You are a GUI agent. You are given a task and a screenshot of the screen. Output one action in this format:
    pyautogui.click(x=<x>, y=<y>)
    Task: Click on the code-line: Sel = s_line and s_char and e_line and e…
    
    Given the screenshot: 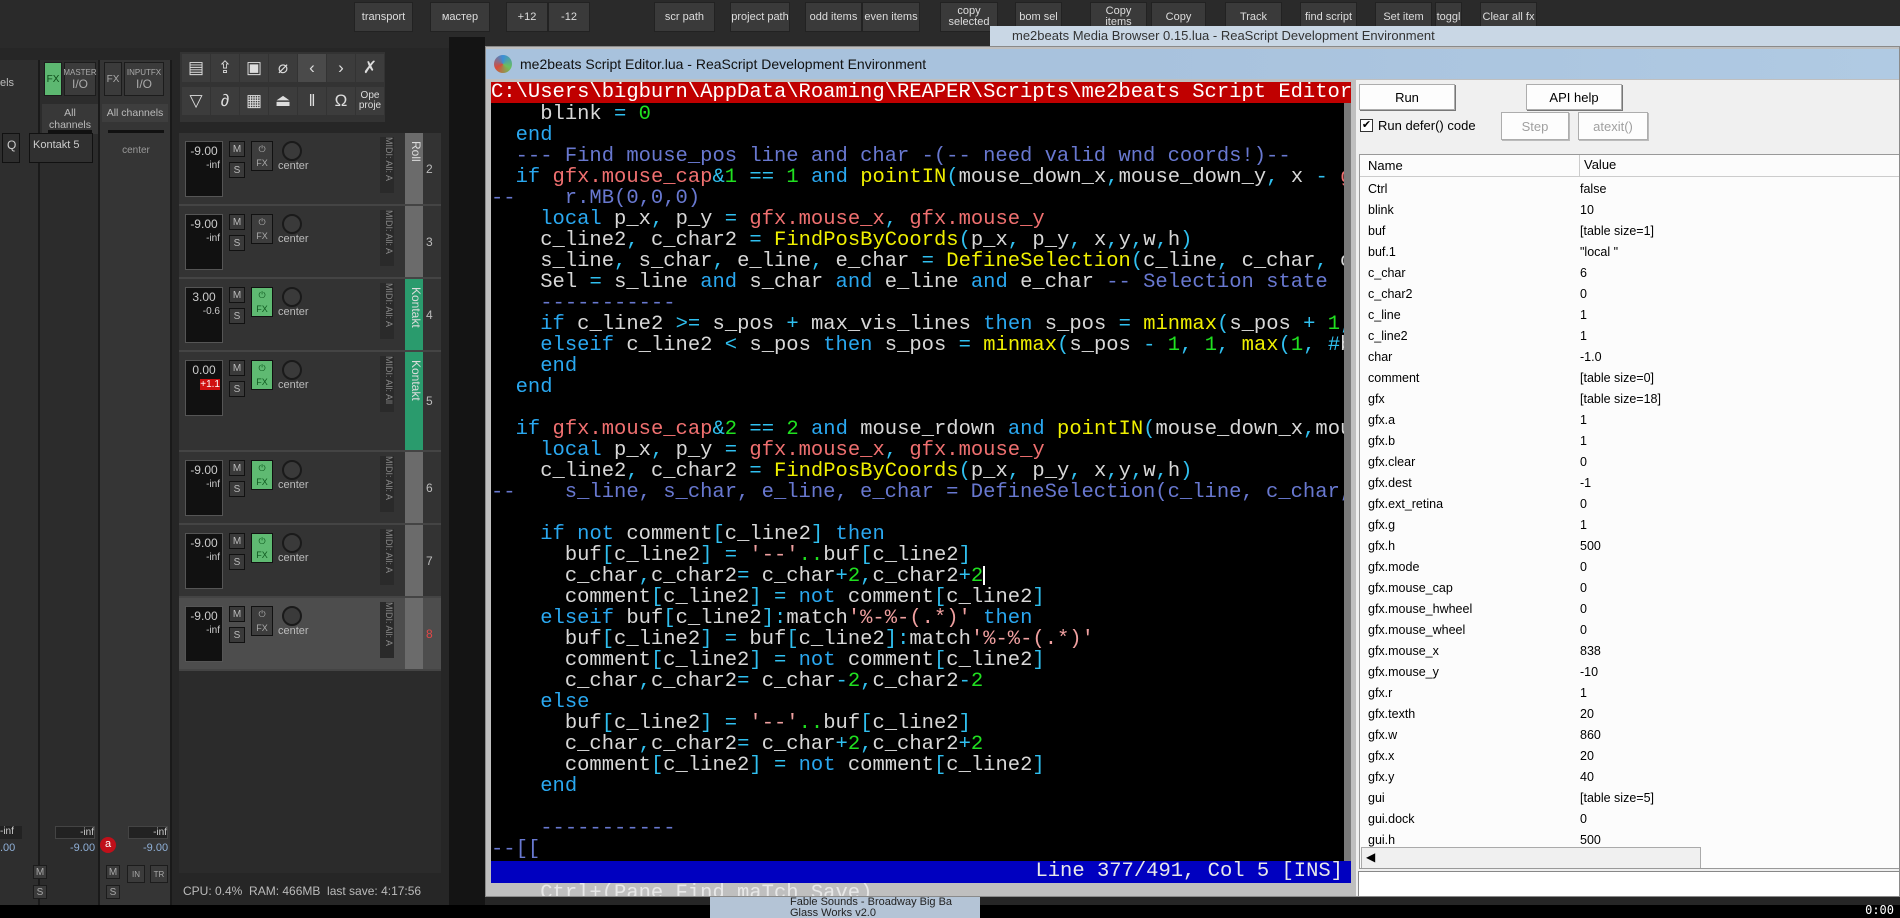 What is the action you would take?
    pyautogui.click(x=909, y=282)
    